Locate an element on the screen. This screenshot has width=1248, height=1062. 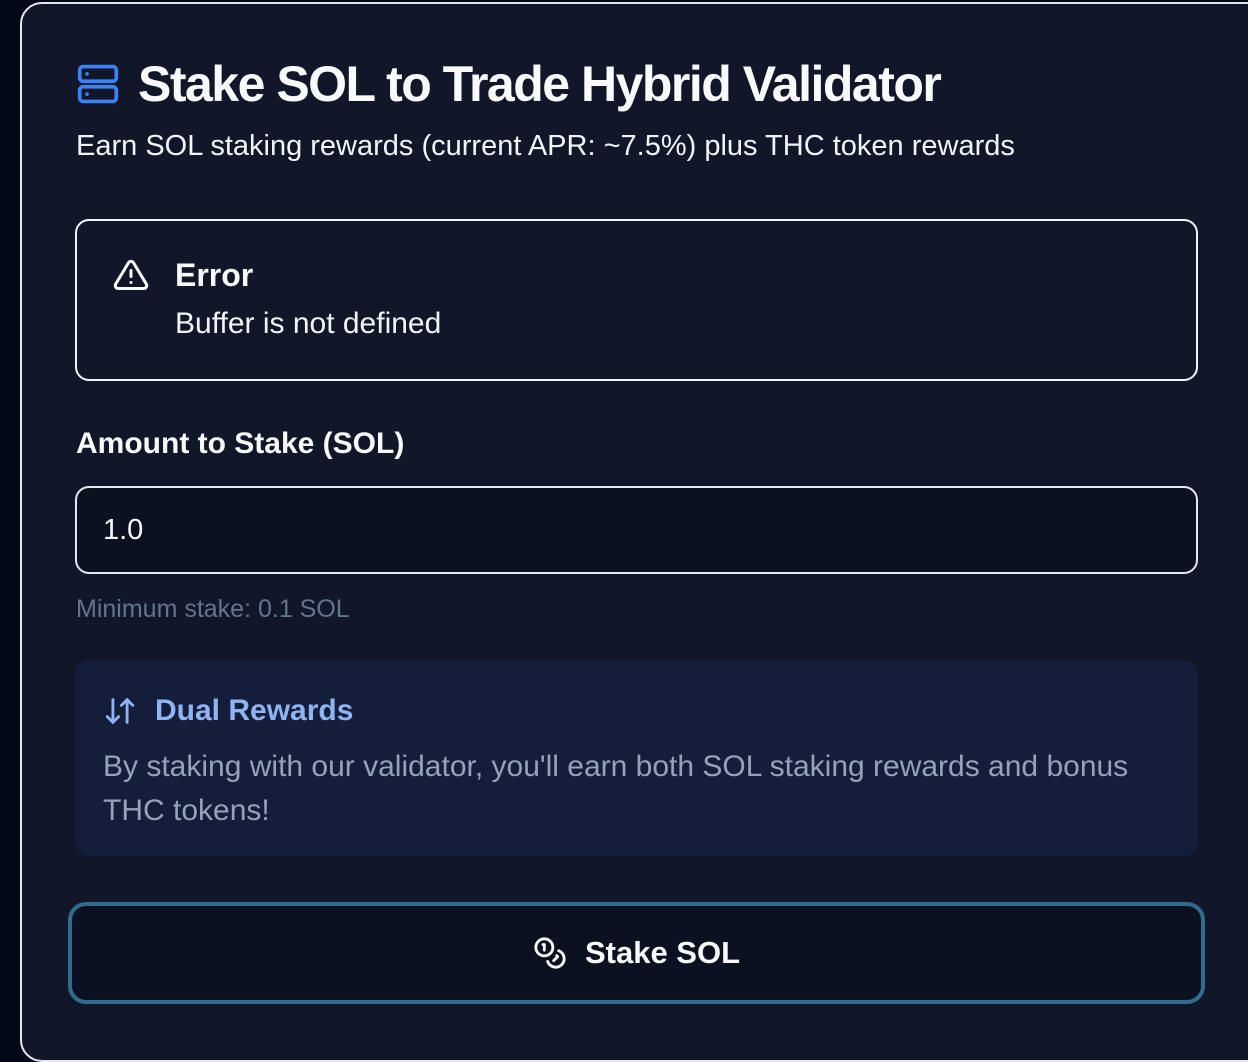
arrow-up-down-icon is located at coordinates (120, 711).